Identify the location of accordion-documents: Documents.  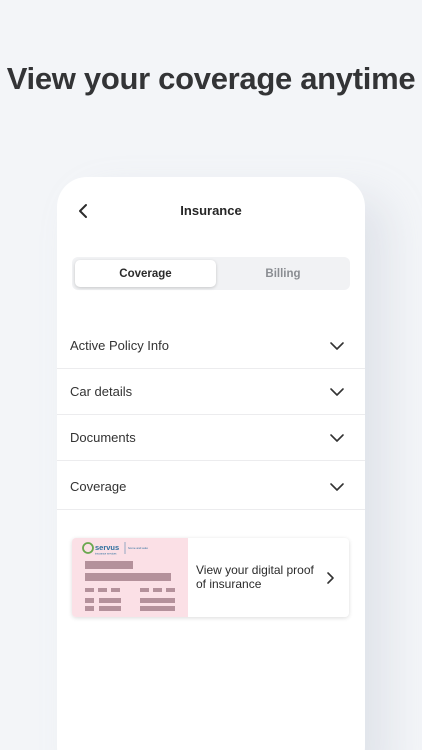
(211, 438).